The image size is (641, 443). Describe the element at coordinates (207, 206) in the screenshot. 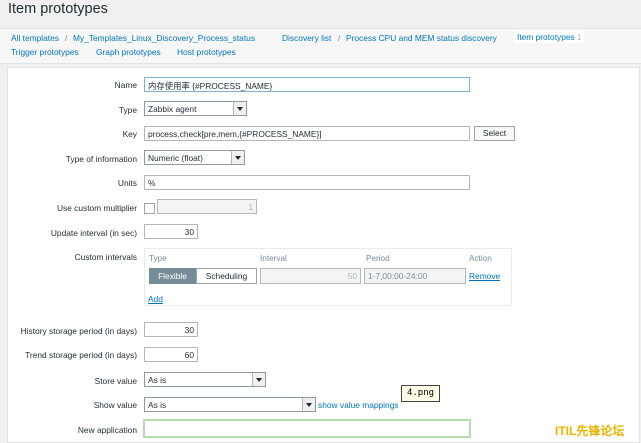

I see `custom-multiplier-input: 1` at that location.